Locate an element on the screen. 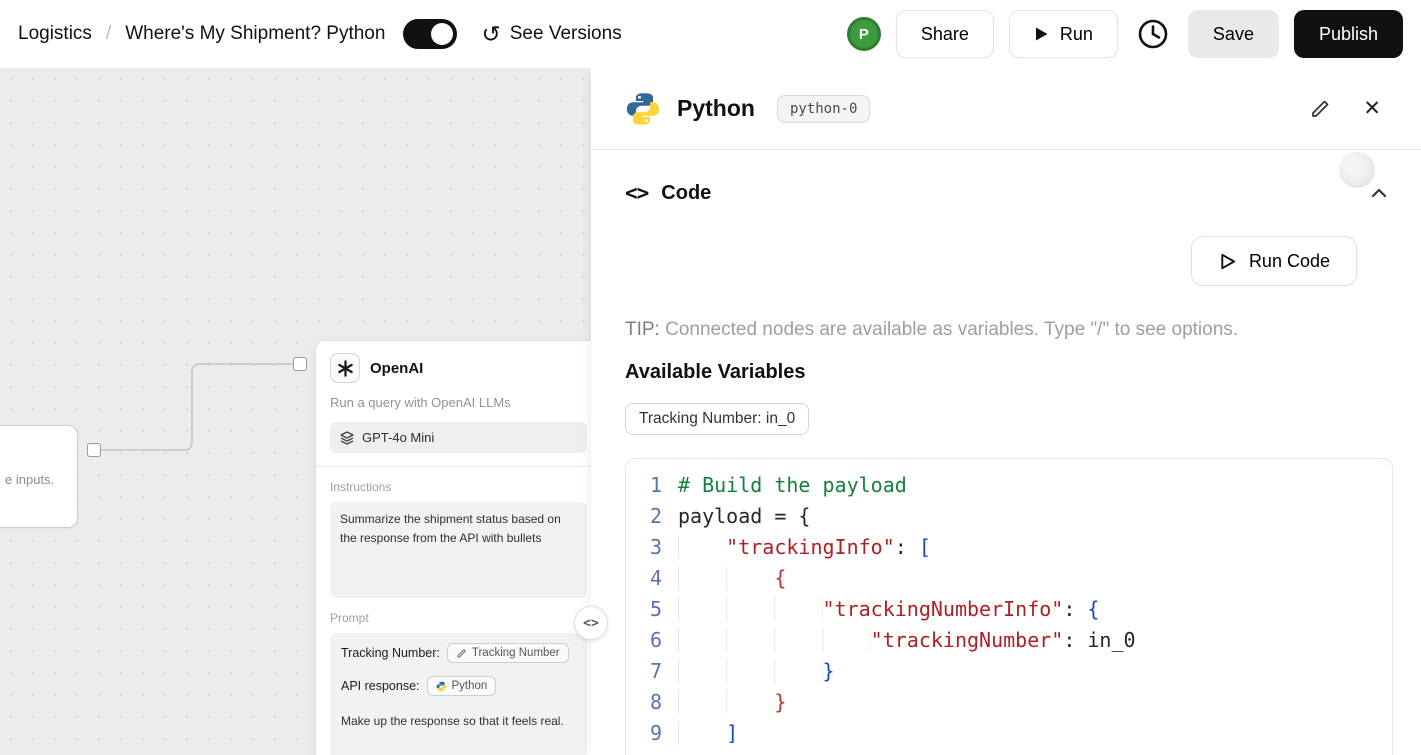 The image size is (1421, 755). openai-node-header: OpenAI is located at coordinates (458, 368).